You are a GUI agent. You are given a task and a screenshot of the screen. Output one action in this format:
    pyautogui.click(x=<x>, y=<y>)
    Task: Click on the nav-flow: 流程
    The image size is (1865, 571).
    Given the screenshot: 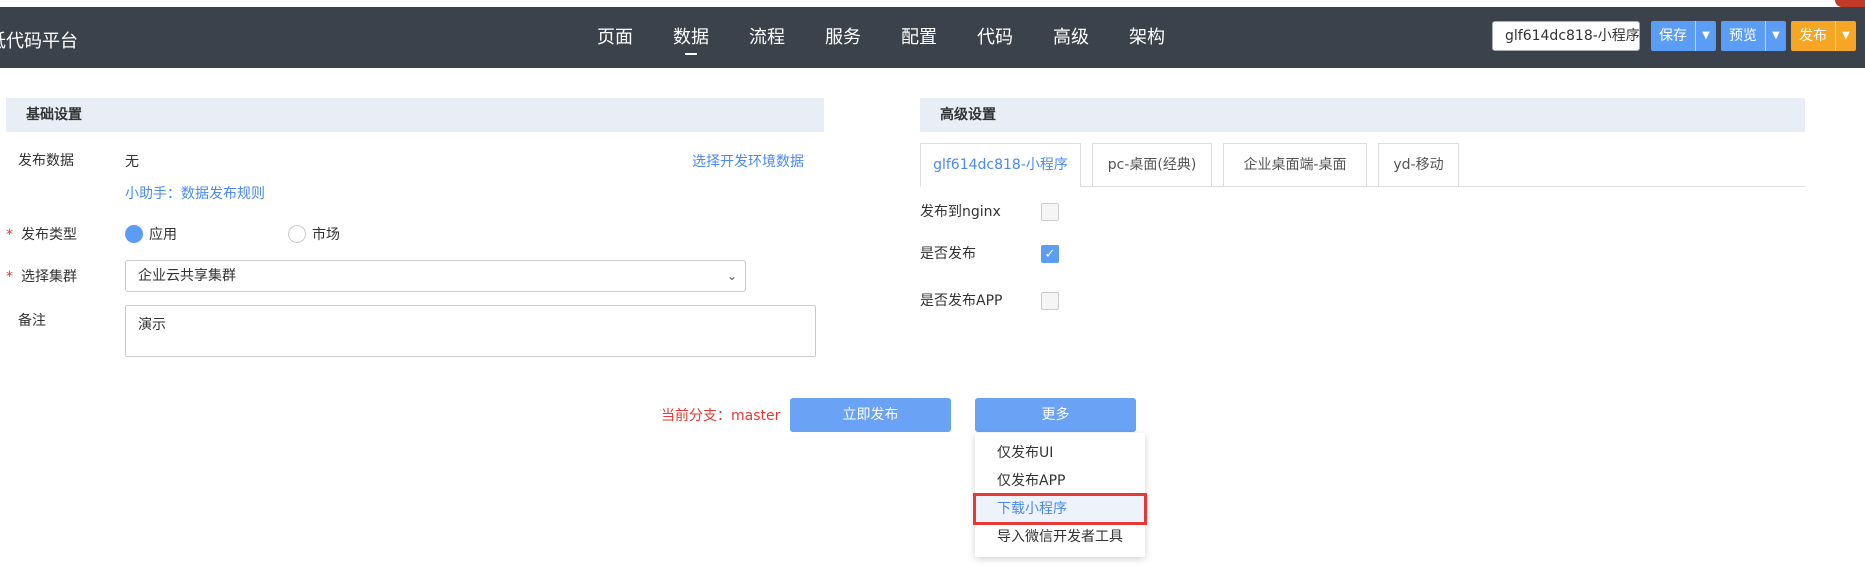 What is the action you would take?
    pyautogui.click(x=767, y=37)
    